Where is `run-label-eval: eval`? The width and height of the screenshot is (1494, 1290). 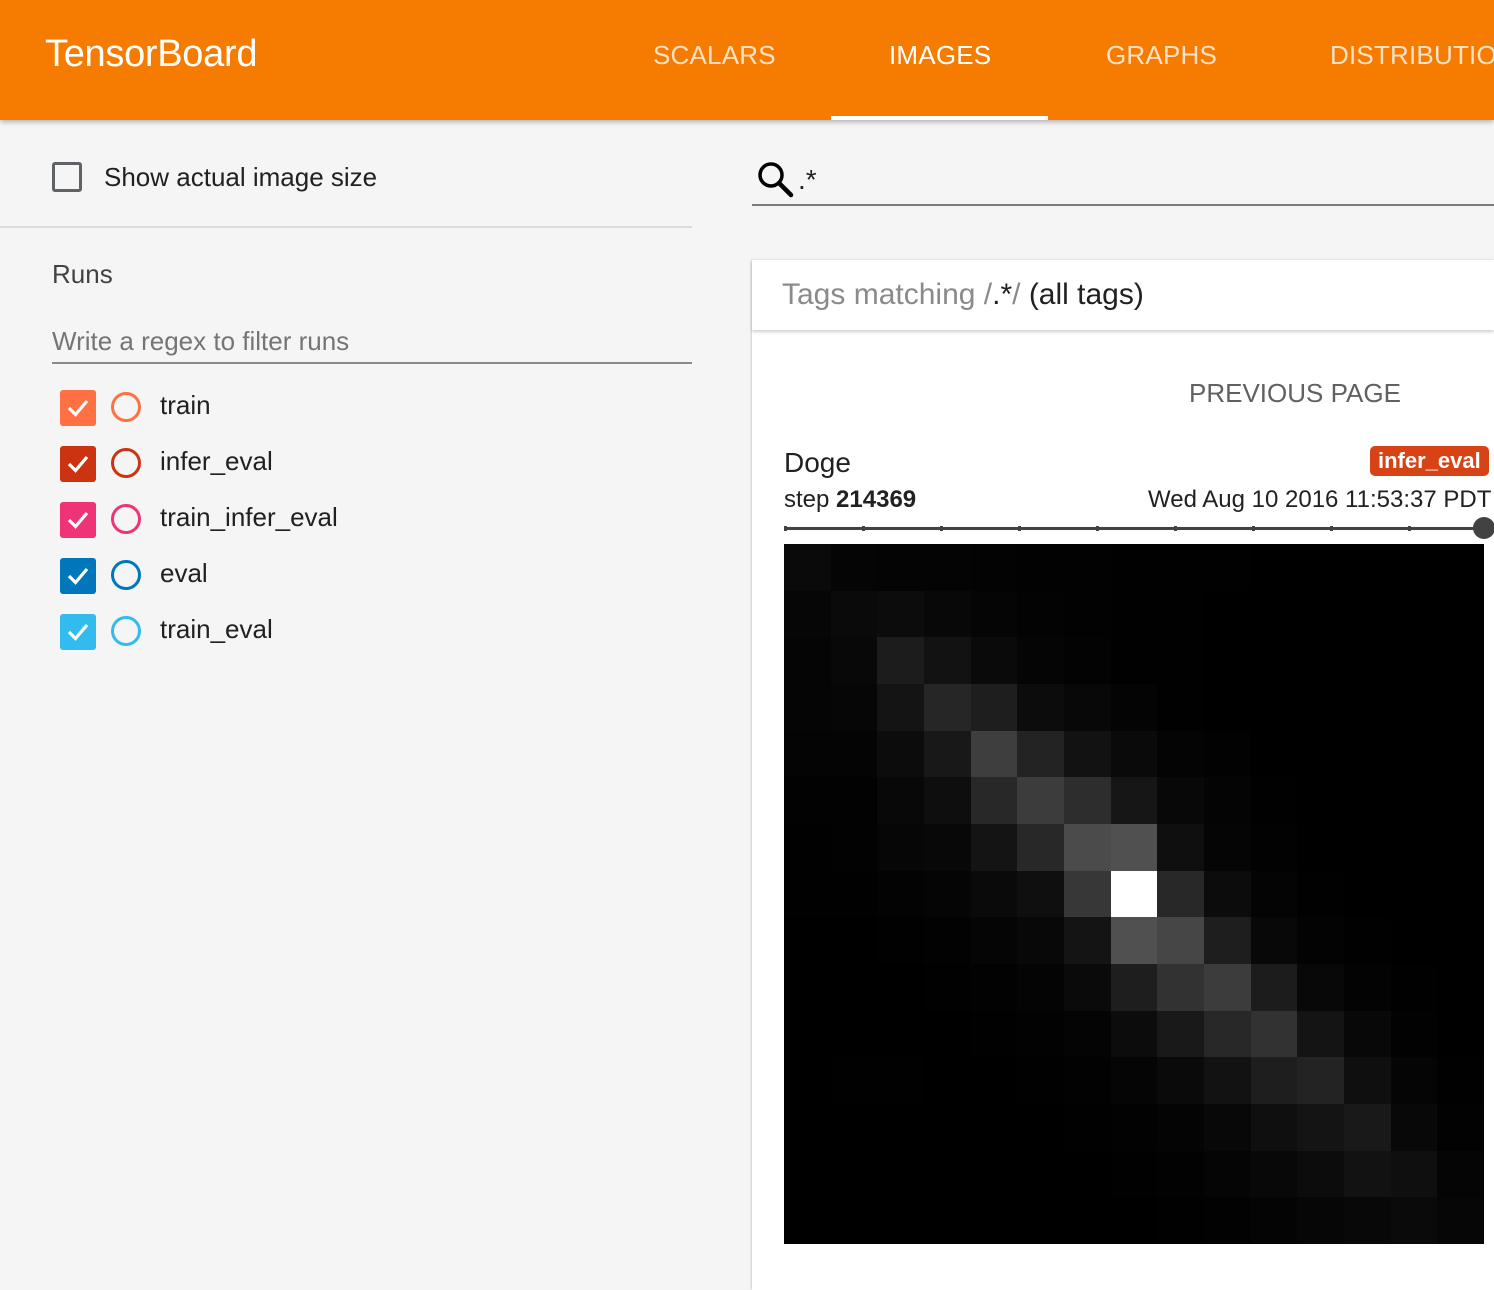
run-label-eval: eval is located at coordinates (184, 573).